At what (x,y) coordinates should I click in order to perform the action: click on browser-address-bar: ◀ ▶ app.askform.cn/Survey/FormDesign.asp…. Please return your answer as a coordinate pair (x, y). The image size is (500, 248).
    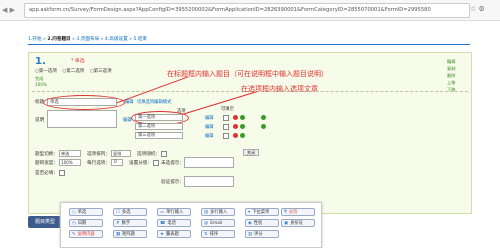
    Looking at the image, I should click on (250, 10).